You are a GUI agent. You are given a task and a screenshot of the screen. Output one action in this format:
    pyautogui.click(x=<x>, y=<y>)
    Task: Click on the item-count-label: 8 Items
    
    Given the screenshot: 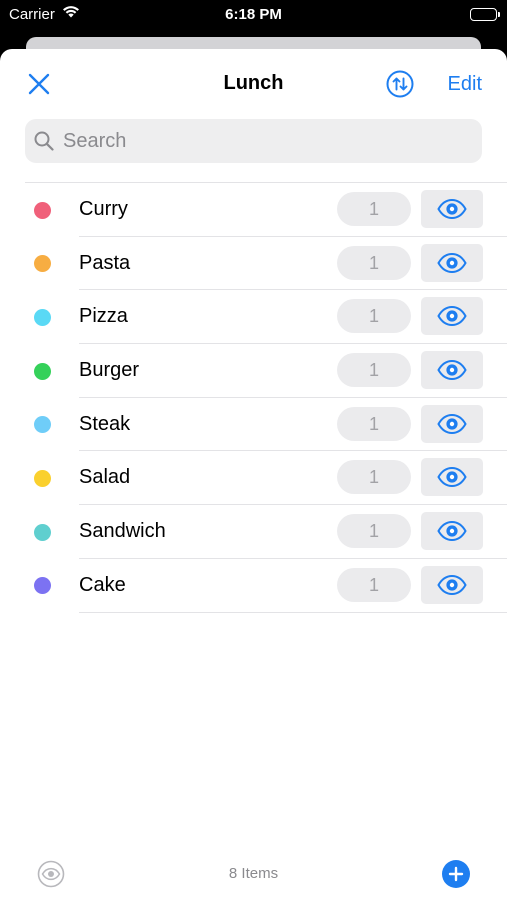 What is the action you would take?
    pyautogui.click(x=253, y=873)
    